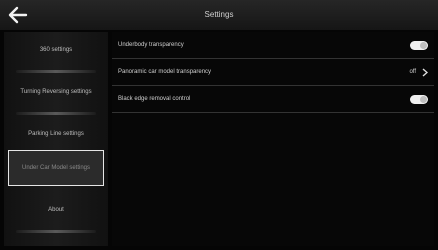  I want to click on sidebar-item-under-car-model-settings: Under Car Model settings, so click(56, 168).